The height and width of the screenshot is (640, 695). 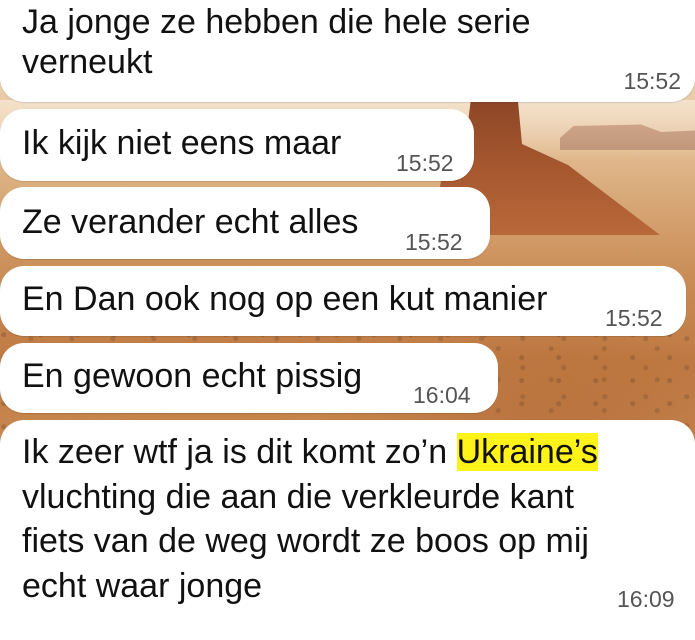 I want to click on incoming-message-bubble: Ik kijk niet eens maar 15:52, so click(x=237, y=145).